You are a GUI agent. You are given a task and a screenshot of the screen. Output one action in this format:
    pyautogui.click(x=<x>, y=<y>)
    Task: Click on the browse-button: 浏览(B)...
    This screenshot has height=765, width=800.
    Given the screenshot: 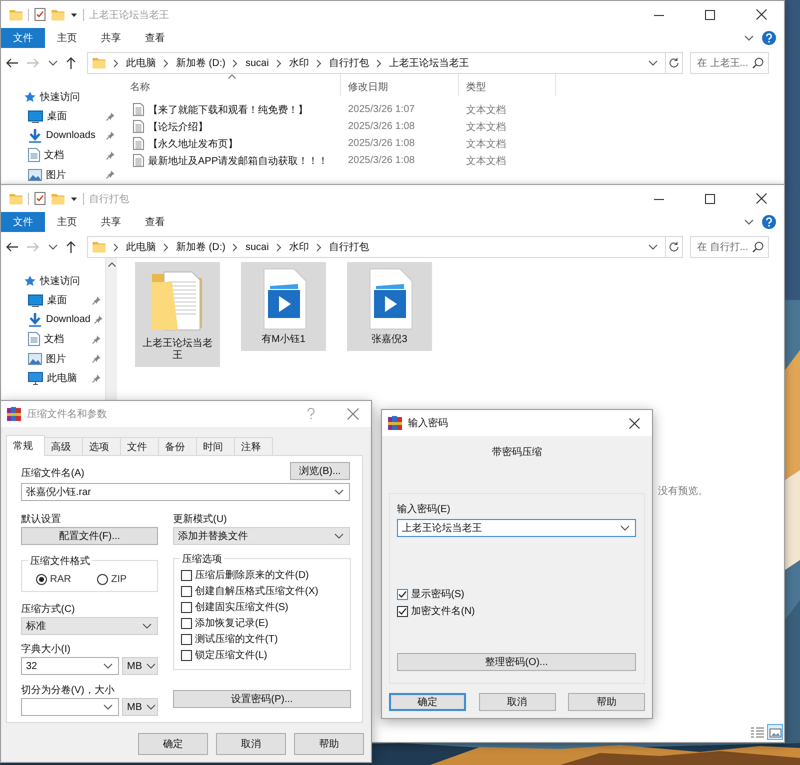 What is the action you would take?
    pyautogui.click(x=320, y=471)
    